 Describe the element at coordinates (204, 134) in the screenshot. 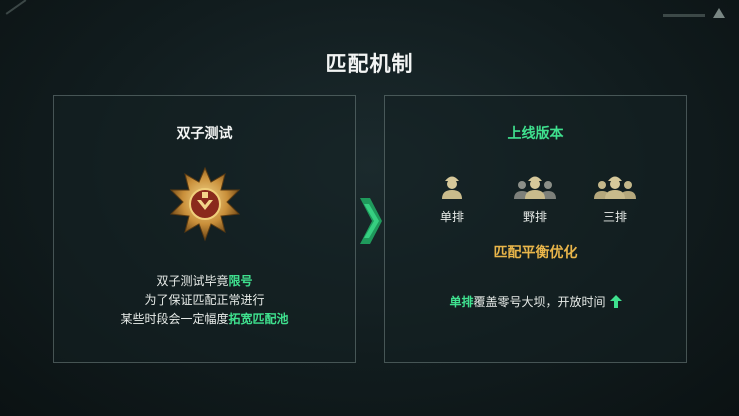

I see `double-test-title: 双子测试` at that location.